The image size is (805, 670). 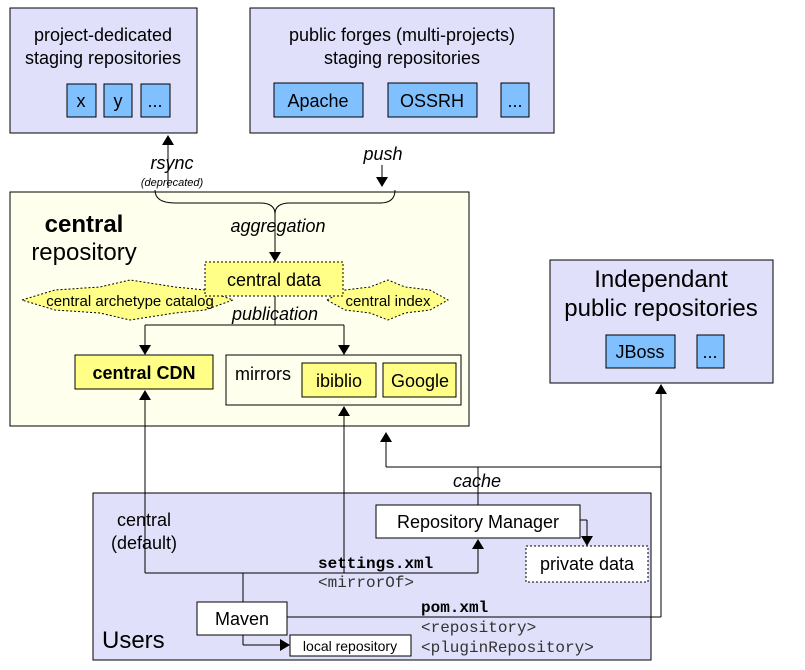 What do you see at coordinates (660, 308) in the screenshot?
I see `independent-title-2: public repositories` at bounding box center [660, 308].